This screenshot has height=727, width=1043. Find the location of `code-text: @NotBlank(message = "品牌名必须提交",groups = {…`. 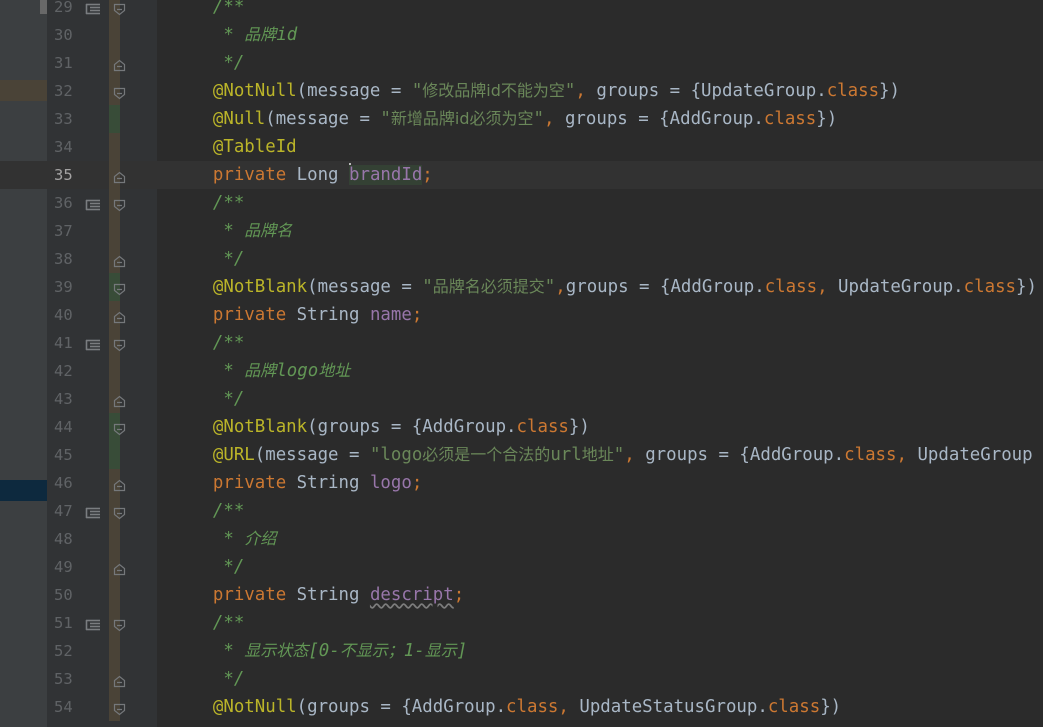

code-text: @NotBlank(message = "品牌名必须提交",groups = {… is located at coordinates (604, 287).